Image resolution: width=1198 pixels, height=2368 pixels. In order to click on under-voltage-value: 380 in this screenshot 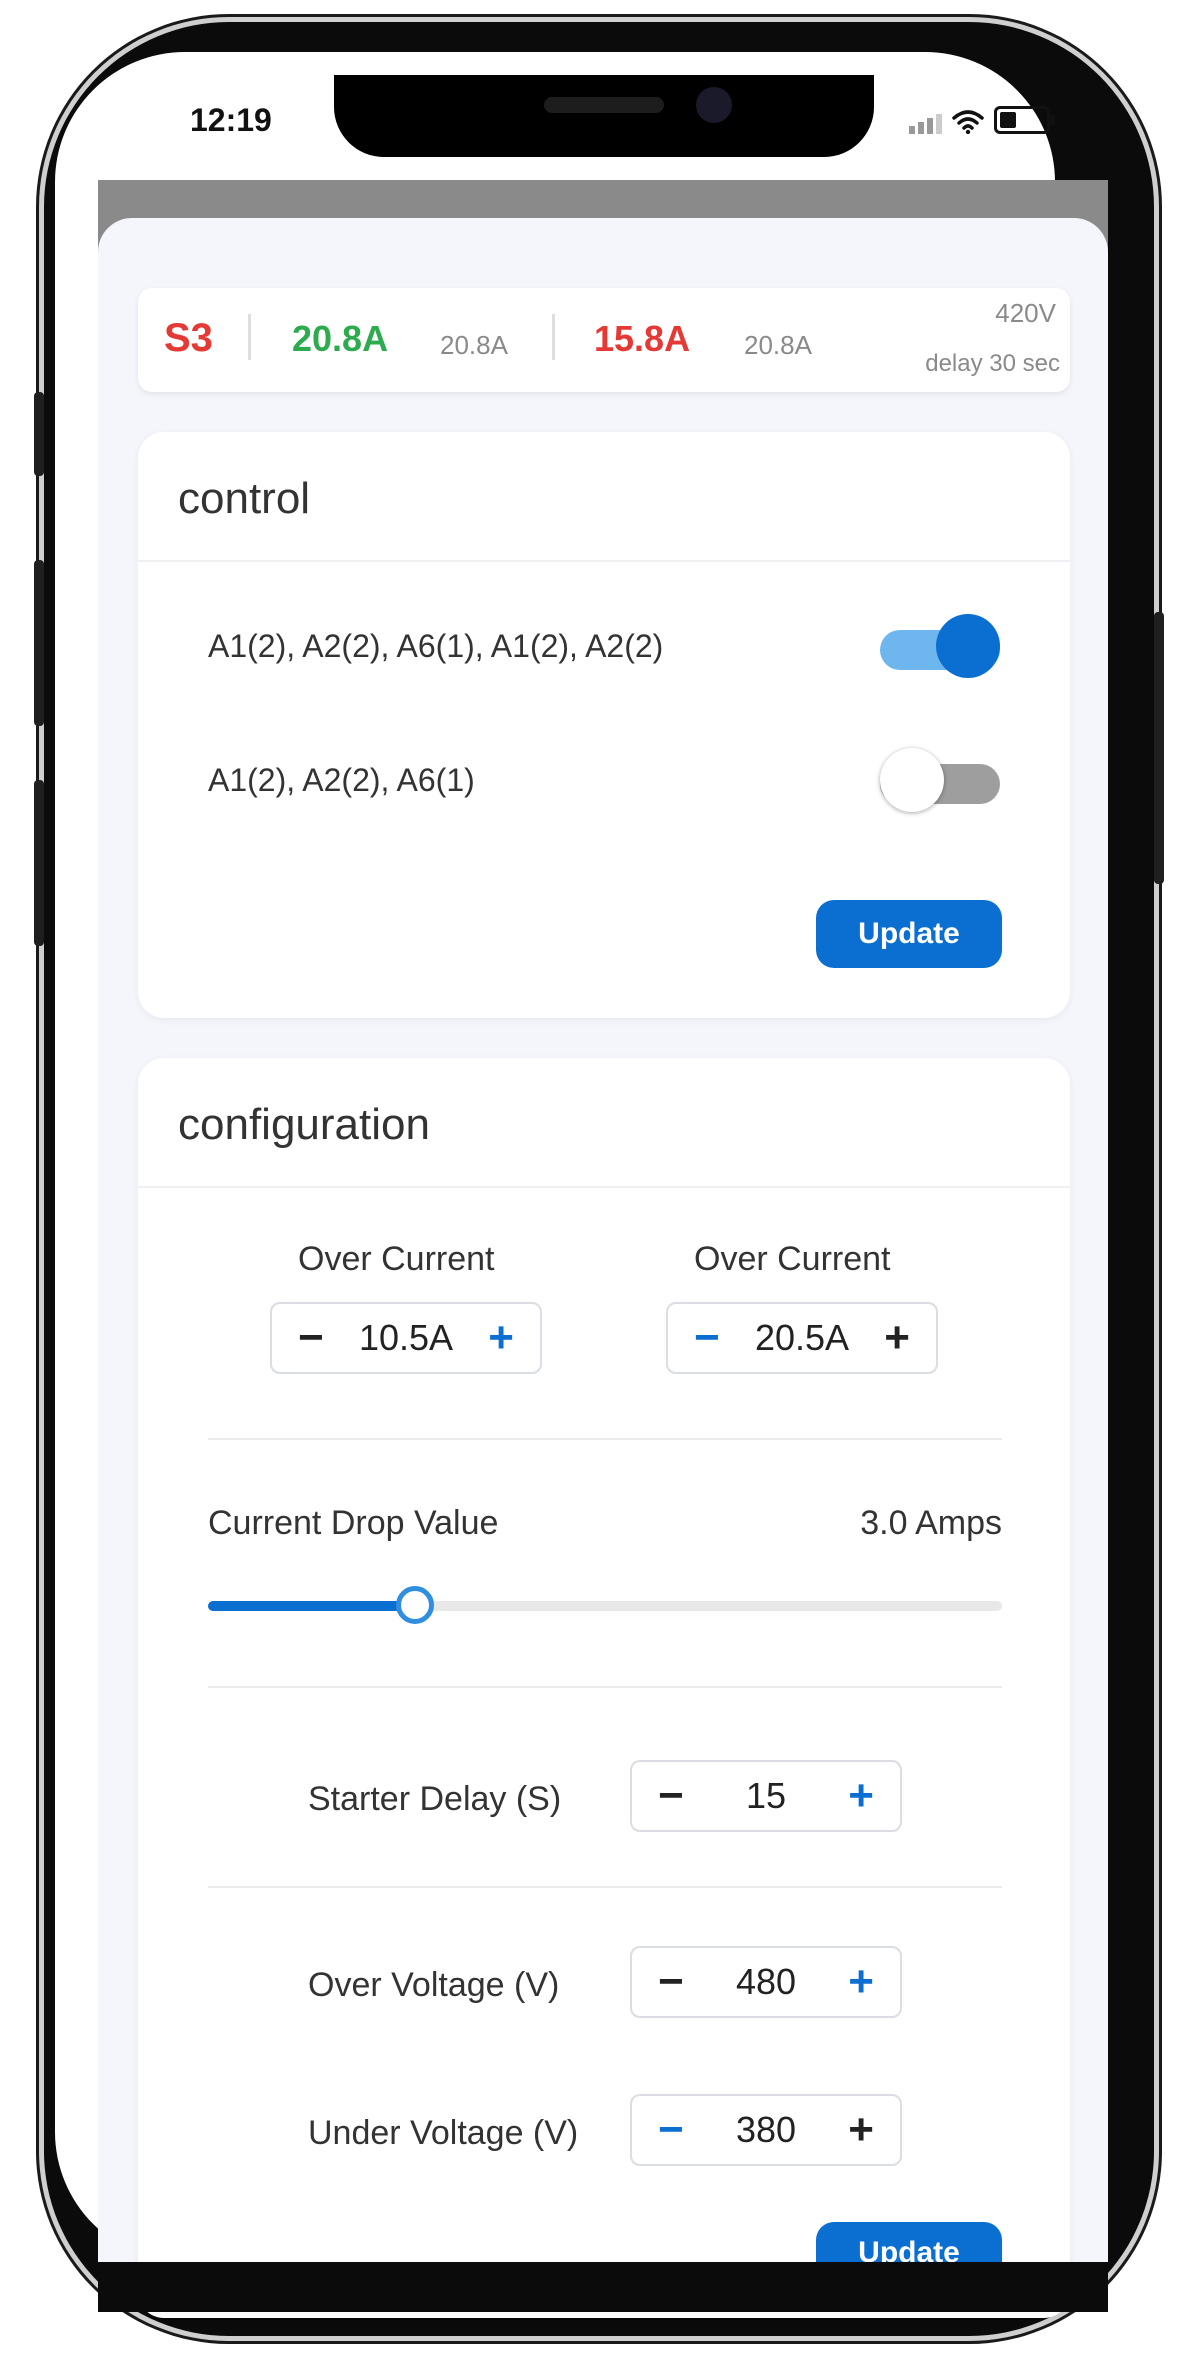, I will do `click(766, 2129)`.